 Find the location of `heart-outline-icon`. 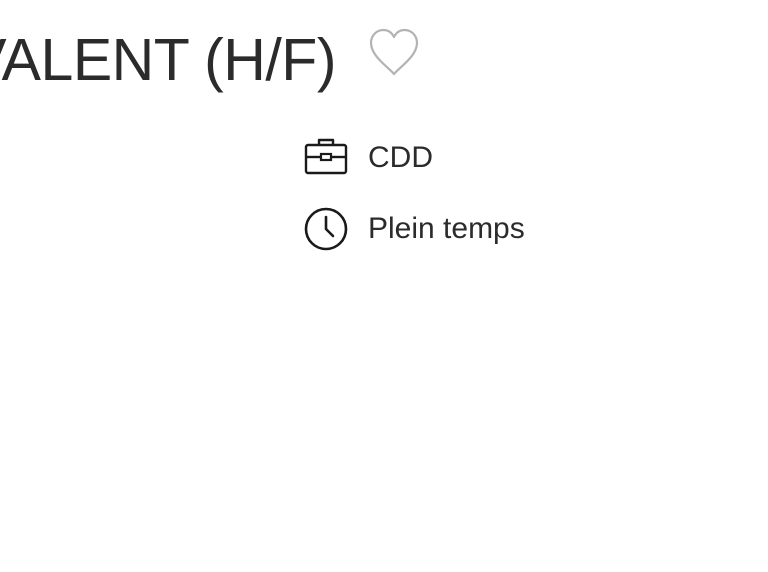

heart-outline-icon is located at coordinates (394, 52).